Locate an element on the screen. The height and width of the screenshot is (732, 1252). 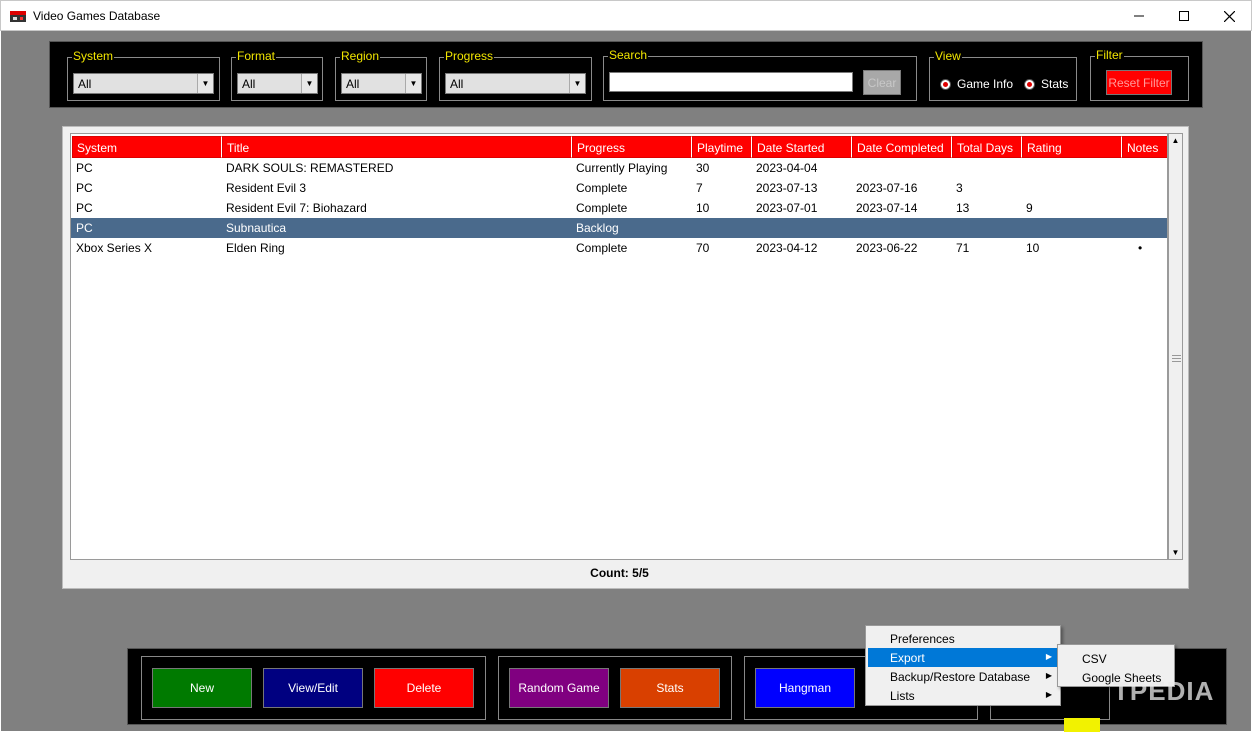
cell-date-completed: 2023-07-16 is located at coordinates (887, 188).